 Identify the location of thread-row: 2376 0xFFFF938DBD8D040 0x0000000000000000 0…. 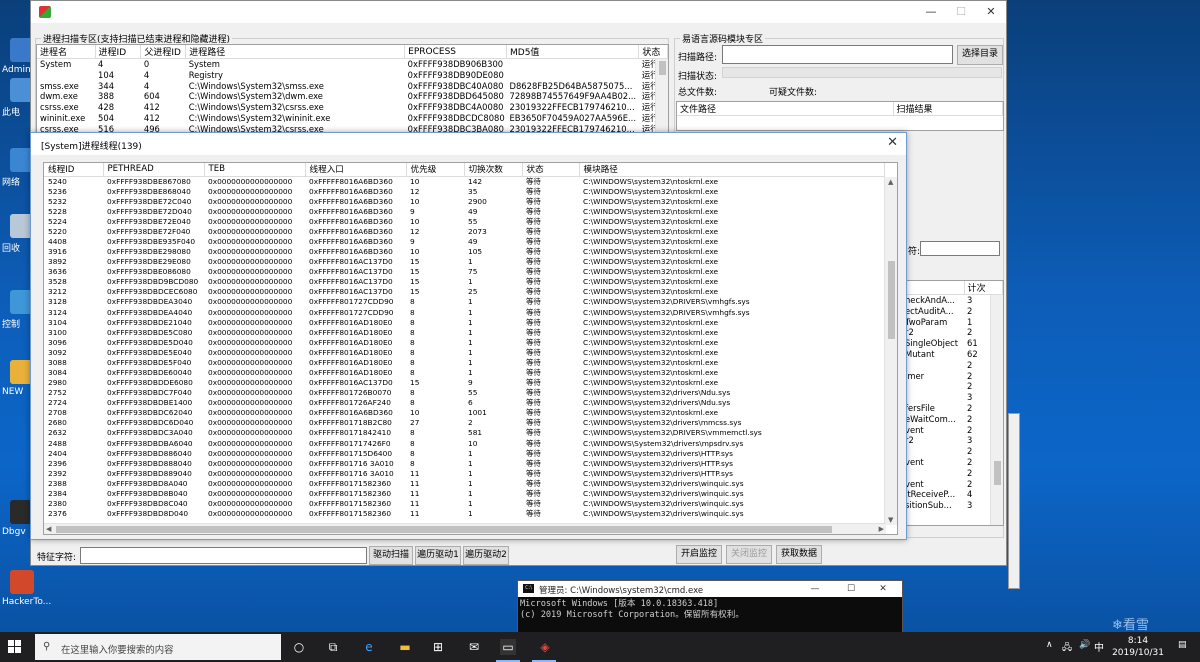
(464, 514).